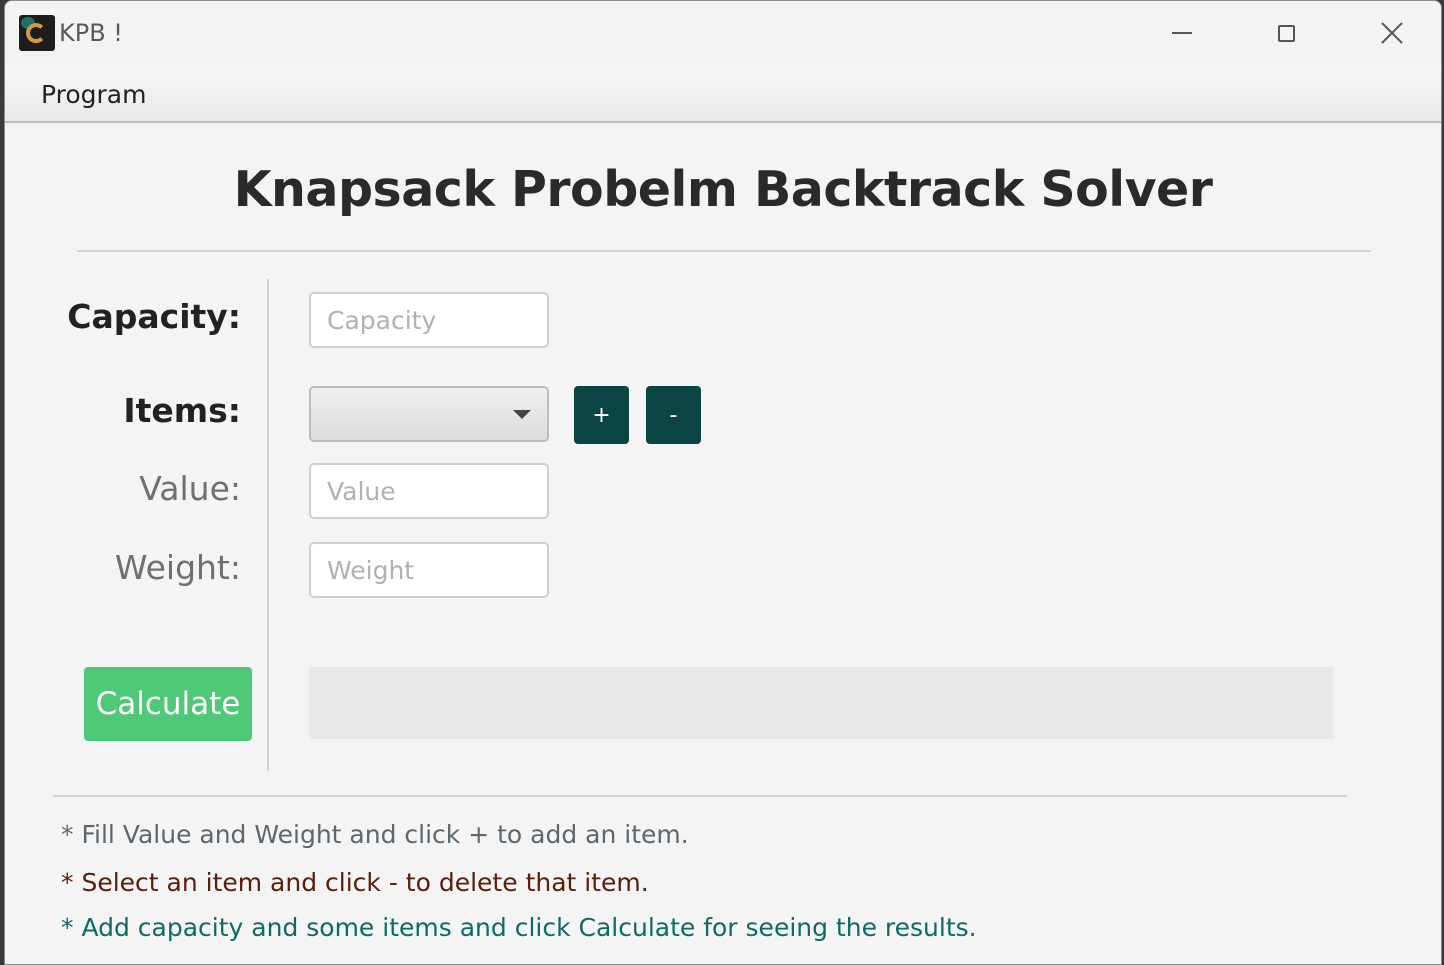 The image size is (1444, 965). I want to click on menu-bar: Program, so click(723, 94).